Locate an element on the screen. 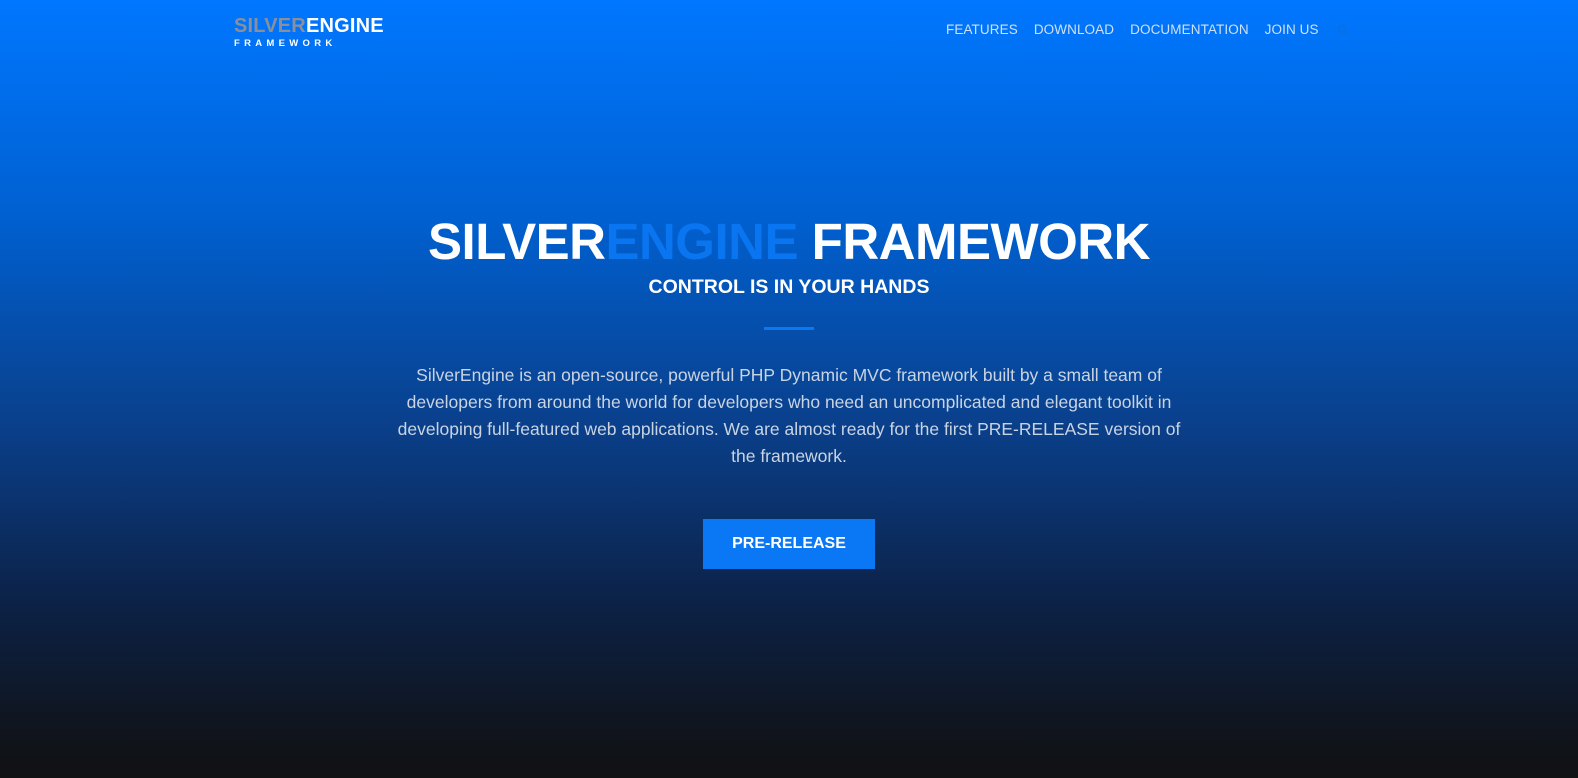  logo-subtitle: FRAMEWORK is located at coordinates (285, 43).